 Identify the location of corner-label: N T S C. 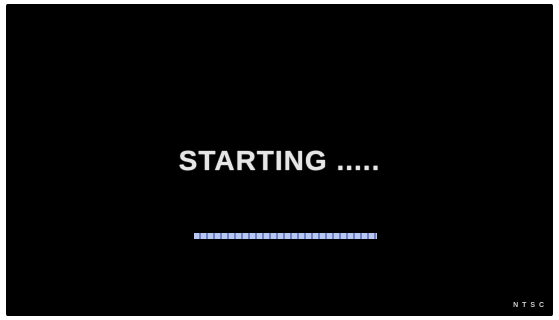
(529, 305).